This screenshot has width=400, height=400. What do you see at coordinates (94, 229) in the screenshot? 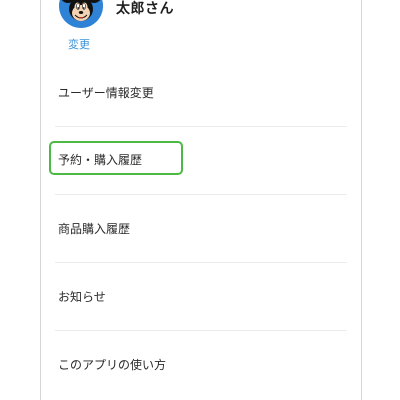
I see `menu-item-label: 商品購入履歴` at bounding box center [94, 229].